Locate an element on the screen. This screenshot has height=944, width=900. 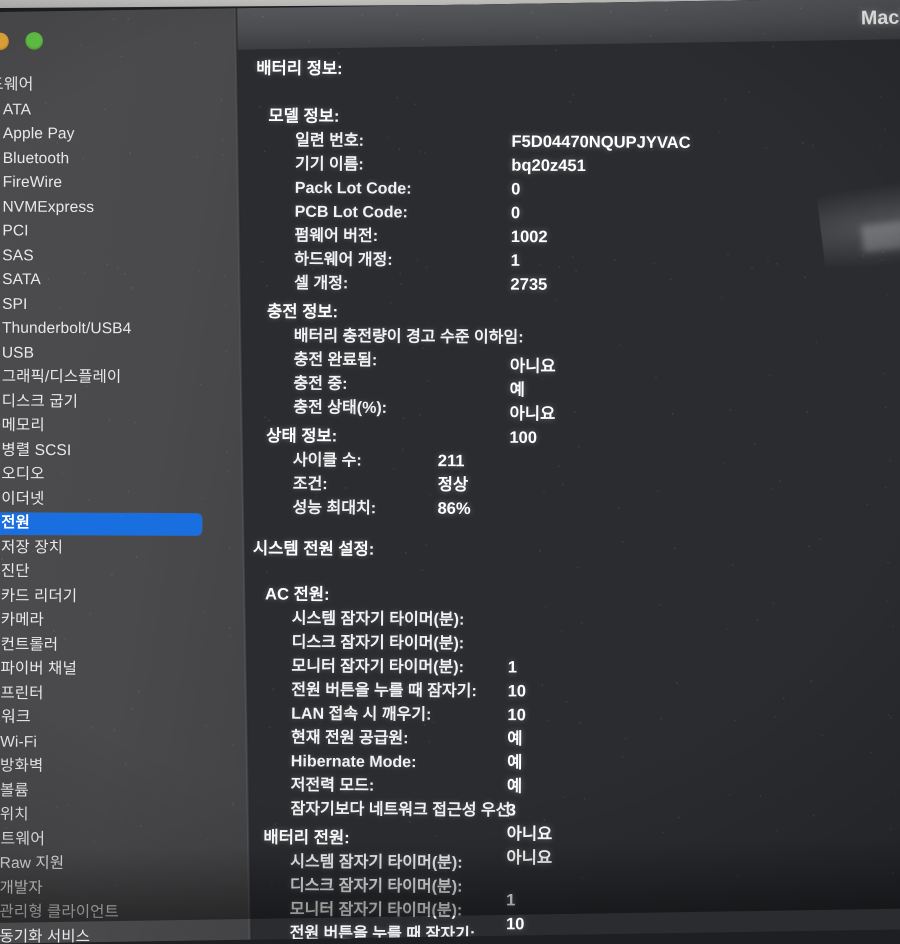
sidebar-item-34: 관리형 클라이언트 is located at coordinates (115, 913).